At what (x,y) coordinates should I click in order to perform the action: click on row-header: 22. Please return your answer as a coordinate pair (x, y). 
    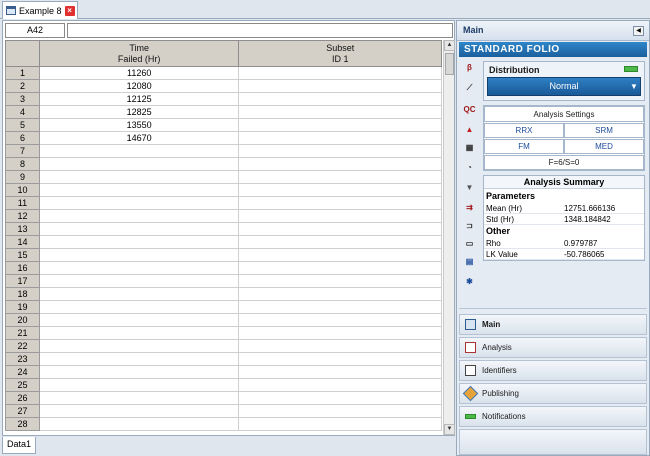
    Looking at the image, I should click on (22, 346).